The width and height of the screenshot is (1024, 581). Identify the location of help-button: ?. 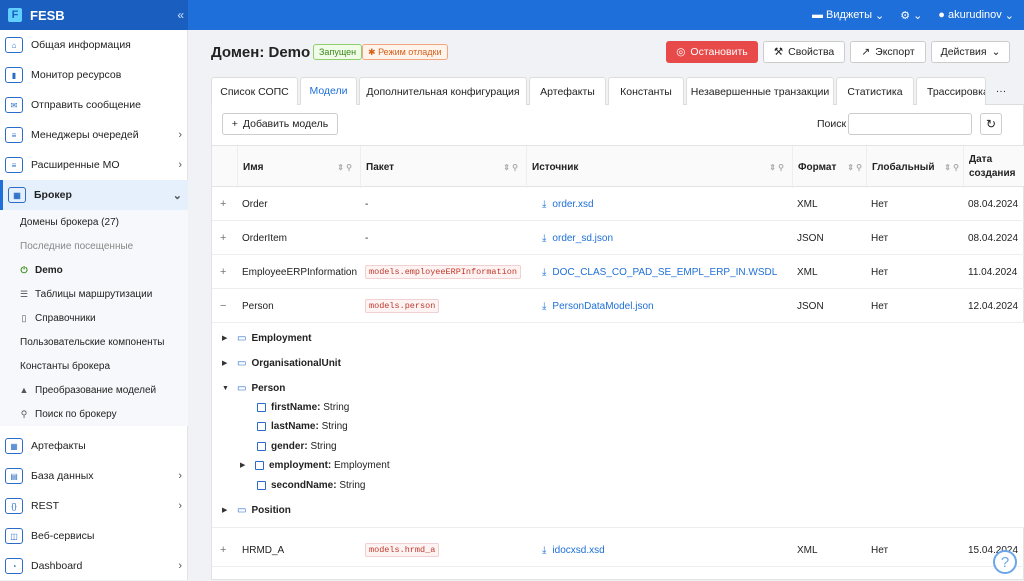
(1005, 562).